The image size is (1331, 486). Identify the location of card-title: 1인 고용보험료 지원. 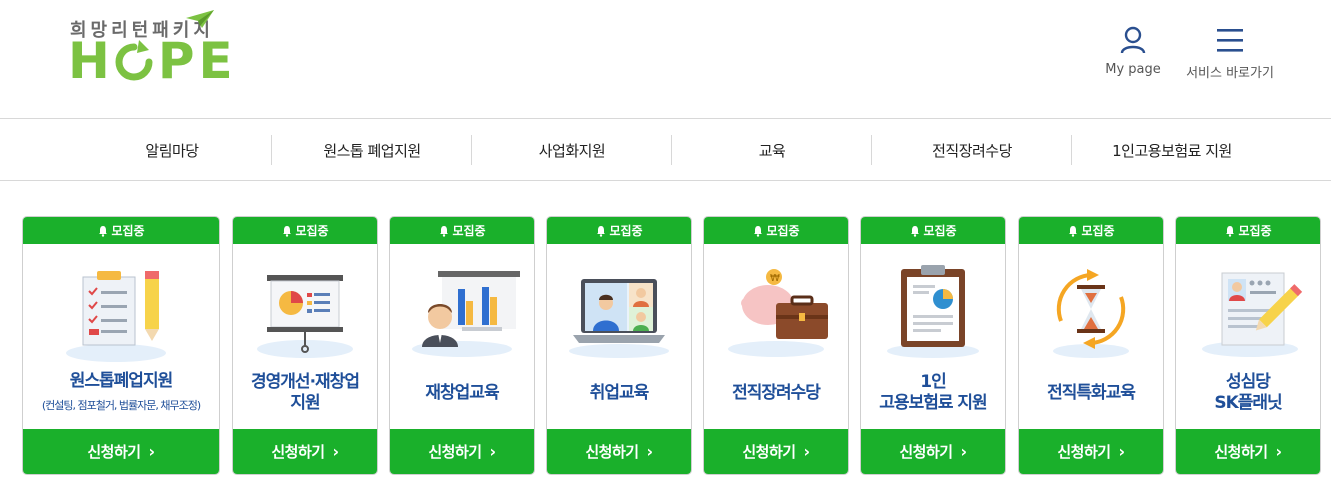
(933, 393).